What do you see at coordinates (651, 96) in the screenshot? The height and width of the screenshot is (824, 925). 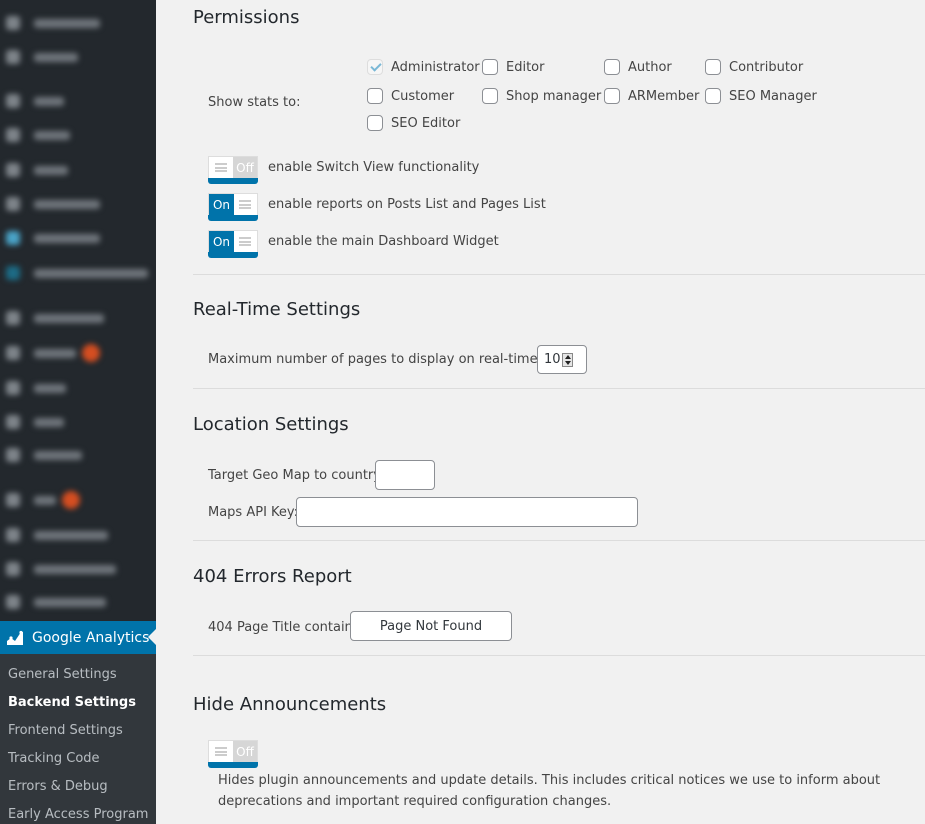 I see `role-armember: ARMember` at bounding box center [651, 96].